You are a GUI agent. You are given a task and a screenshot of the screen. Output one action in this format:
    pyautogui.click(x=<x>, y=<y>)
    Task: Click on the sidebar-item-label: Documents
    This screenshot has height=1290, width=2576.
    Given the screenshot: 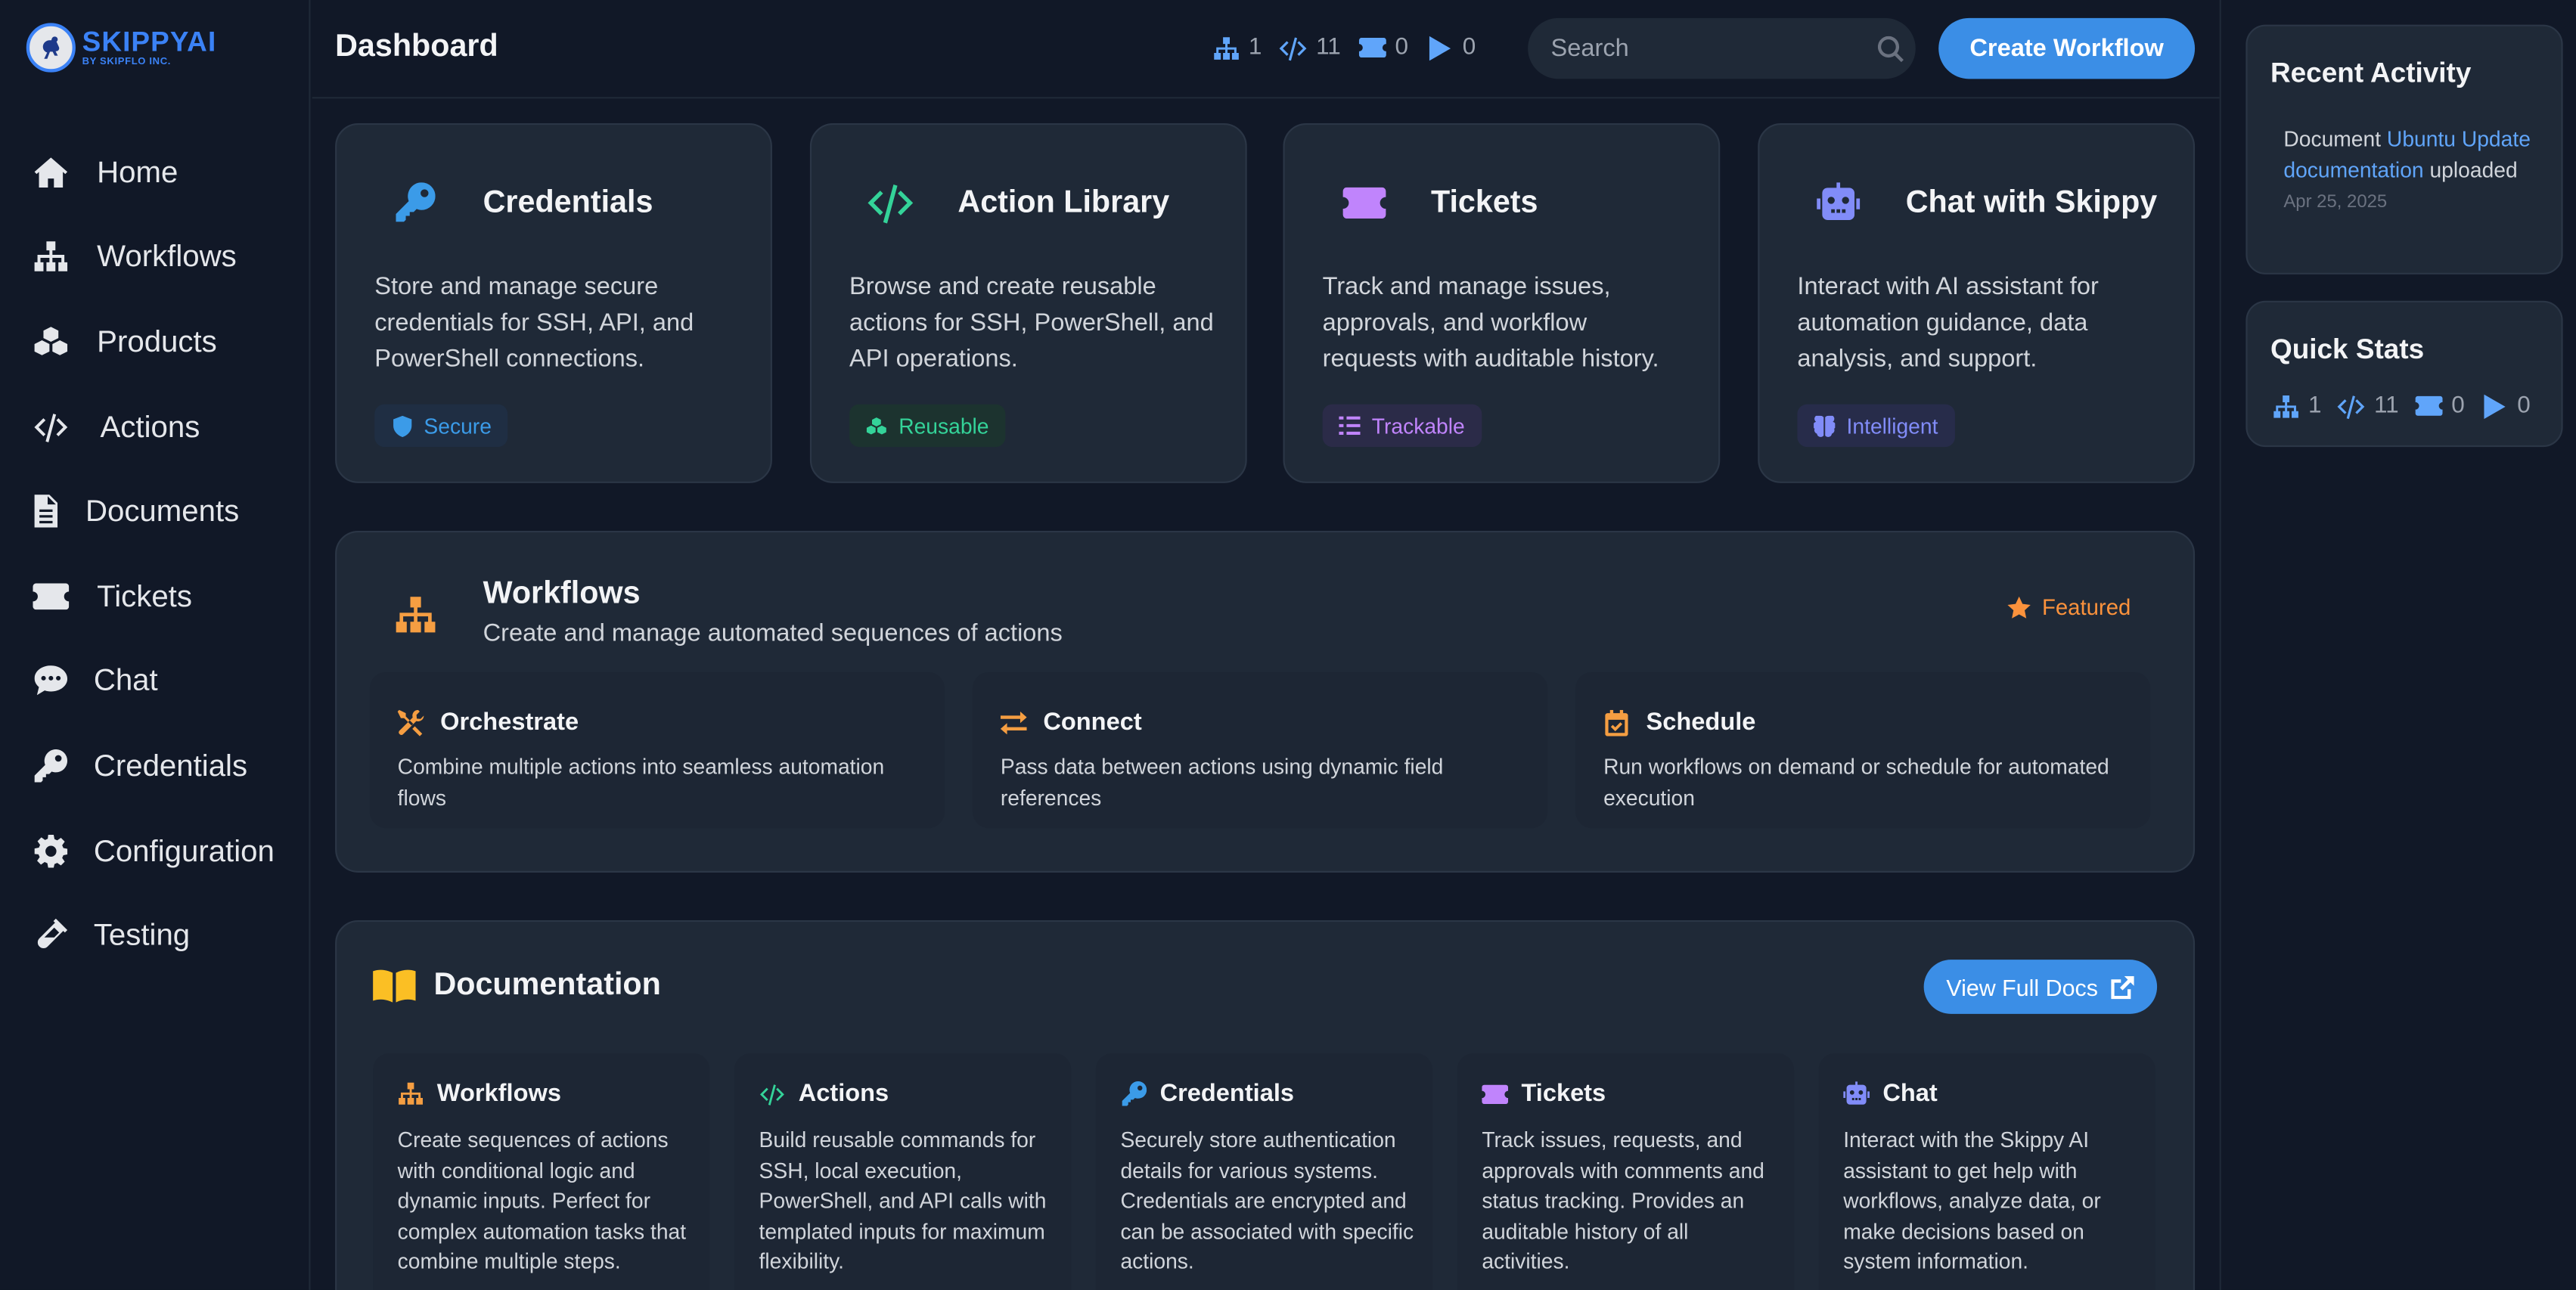 What is the action you would take?
    pyautogui.click(x=162, y=510)
    